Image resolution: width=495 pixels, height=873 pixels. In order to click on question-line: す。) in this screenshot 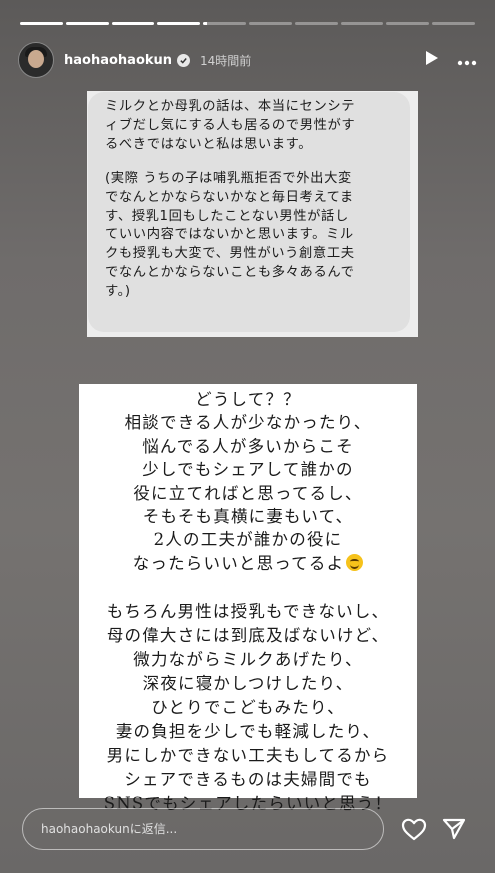, I will do `click(118, 291)`.